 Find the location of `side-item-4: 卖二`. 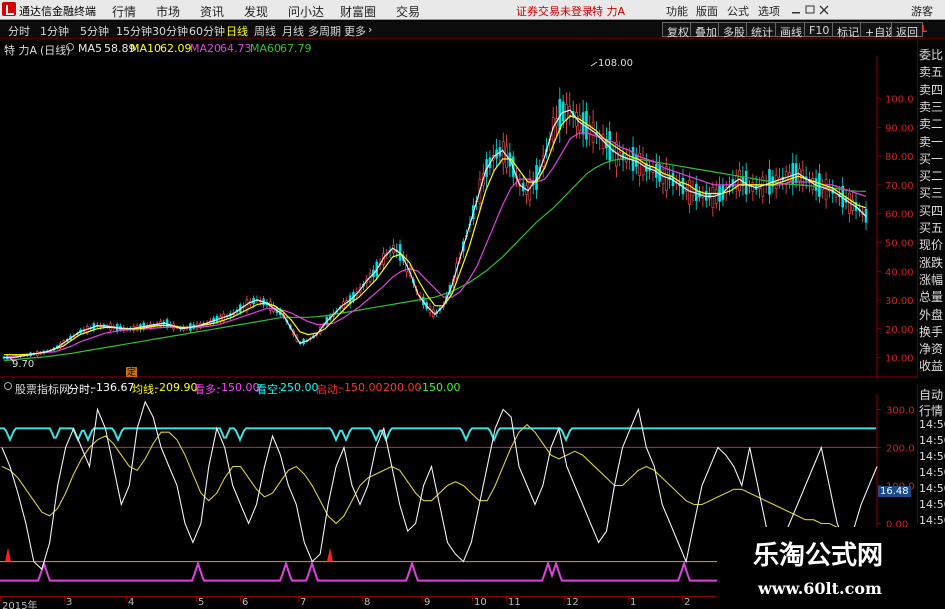

side-item-4: 卖二 is located at coordinates (932, 122).